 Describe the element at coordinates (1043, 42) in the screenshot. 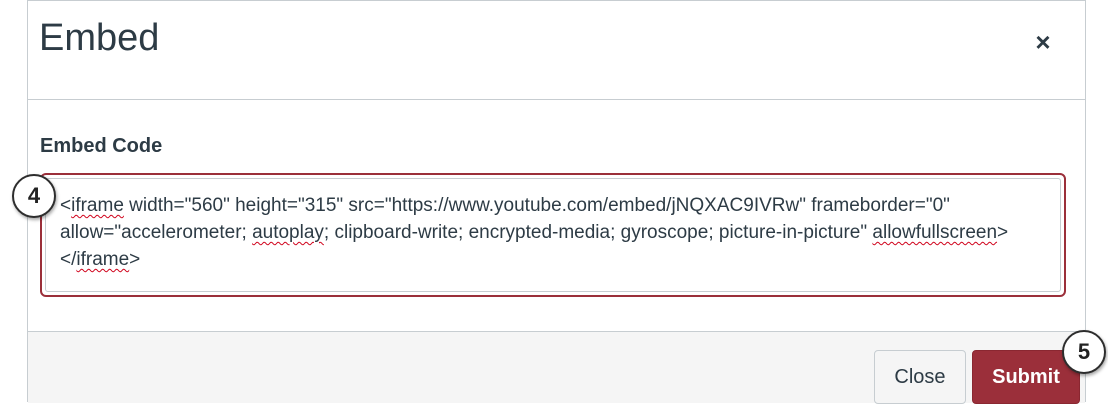

I see `close-icon: ×` at that location.